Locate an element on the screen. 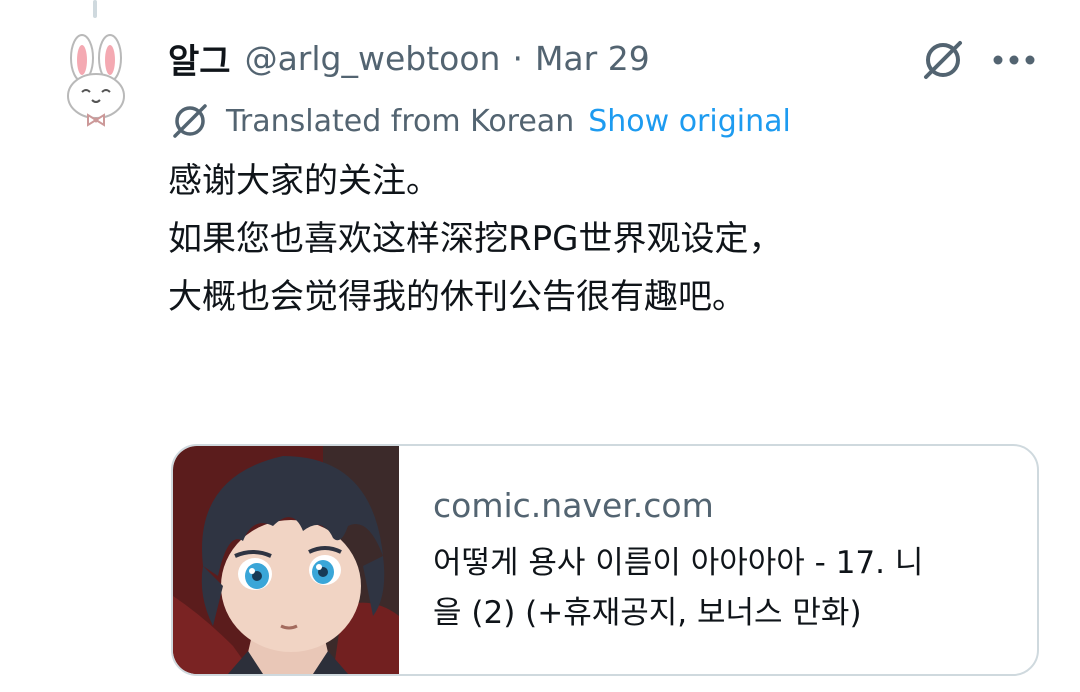  avatar is located at coordinates (96, 84).